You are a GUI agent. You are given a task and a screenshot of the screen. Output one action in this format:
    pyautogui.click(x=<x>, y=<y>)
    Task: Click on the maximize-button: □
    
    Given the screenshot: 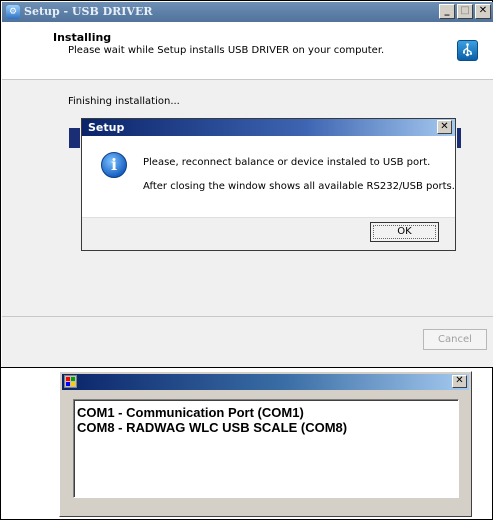 What is the action you would take?
    pyautogui.click(x=465, y=11)
    